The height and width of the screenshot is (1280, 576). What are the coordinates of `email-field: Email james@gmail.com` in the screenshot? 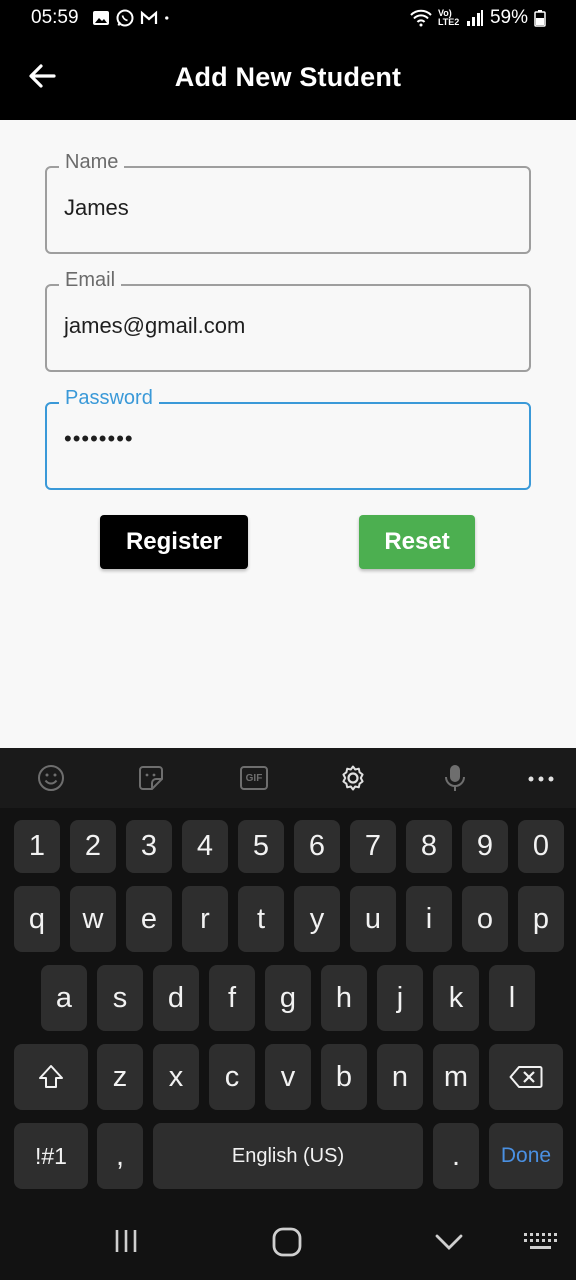 It's located at (288, 320).